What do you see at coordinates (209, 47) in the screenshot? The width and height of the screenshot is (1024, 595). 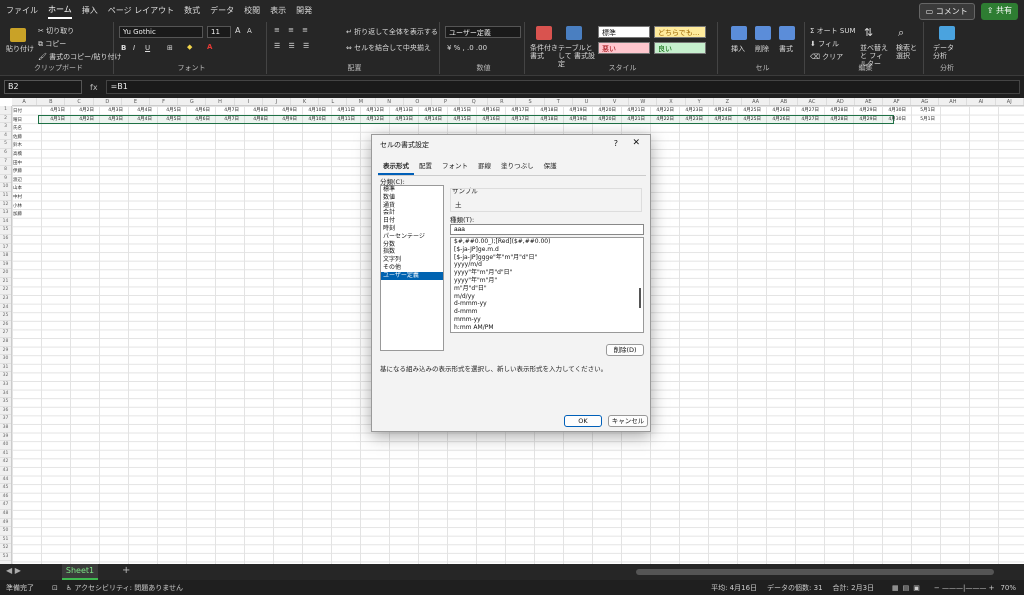 I see `font-color-icon: A` at bounding box center [209, 47].